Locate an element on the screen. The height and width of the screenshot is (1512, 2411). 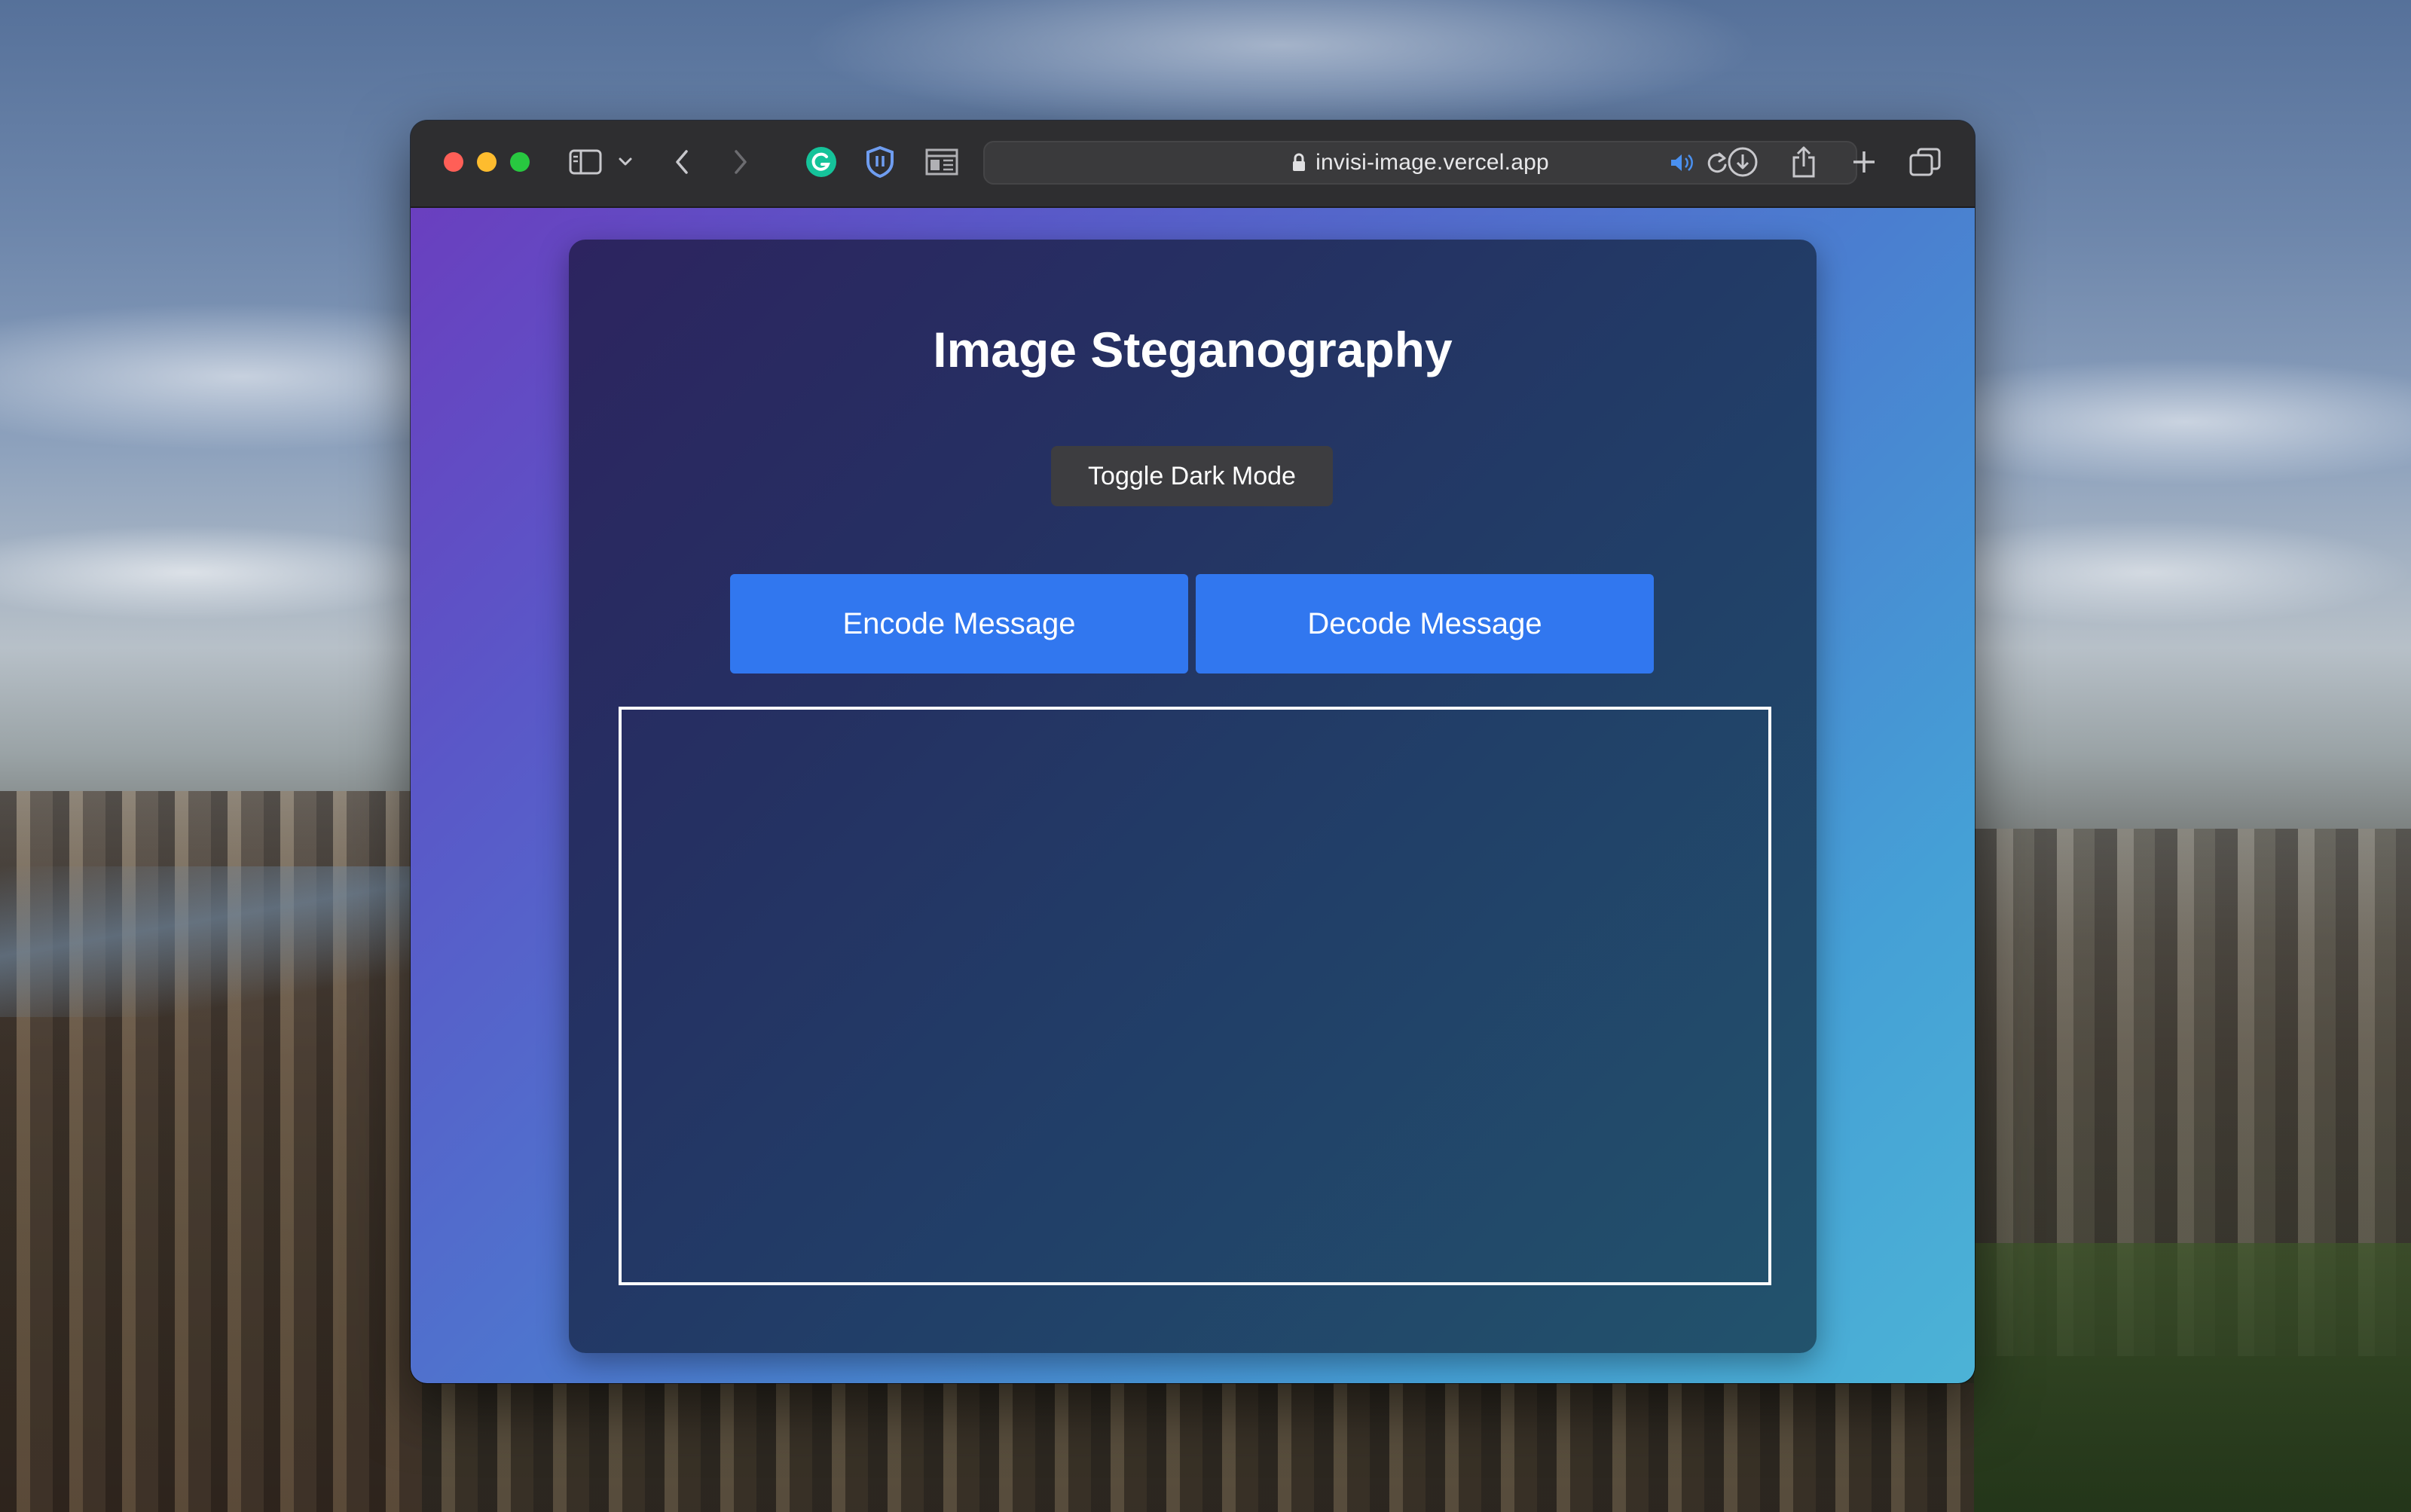
forward-icon is located at coordinates (741, 162).